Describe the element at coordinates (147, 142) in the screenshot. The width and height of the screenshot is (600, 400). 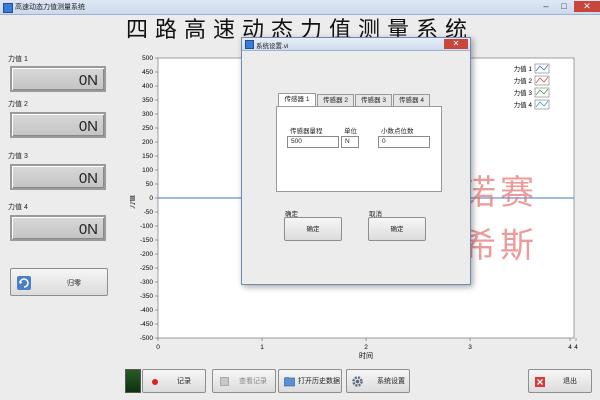
I see `y-tick-label: 200` at that location.